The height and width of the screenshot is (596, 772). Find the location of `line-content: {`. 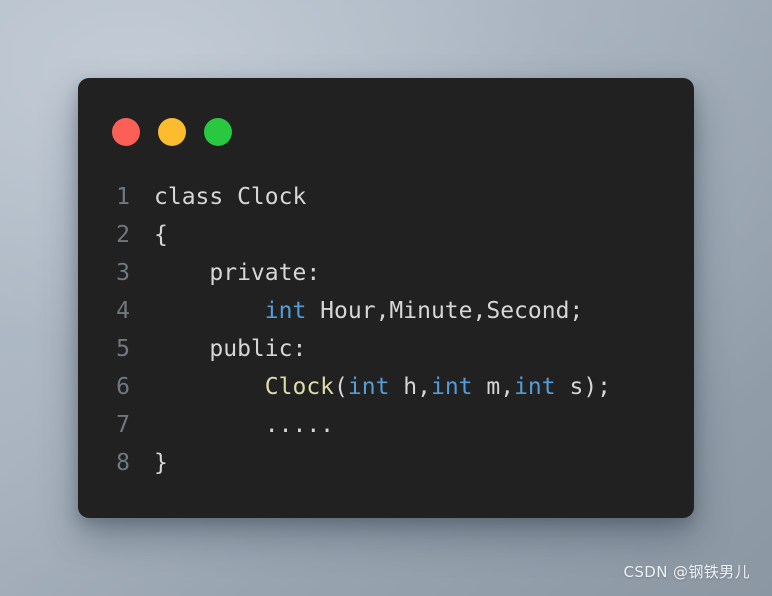

line-content: { is located at coordinates (154, 235).